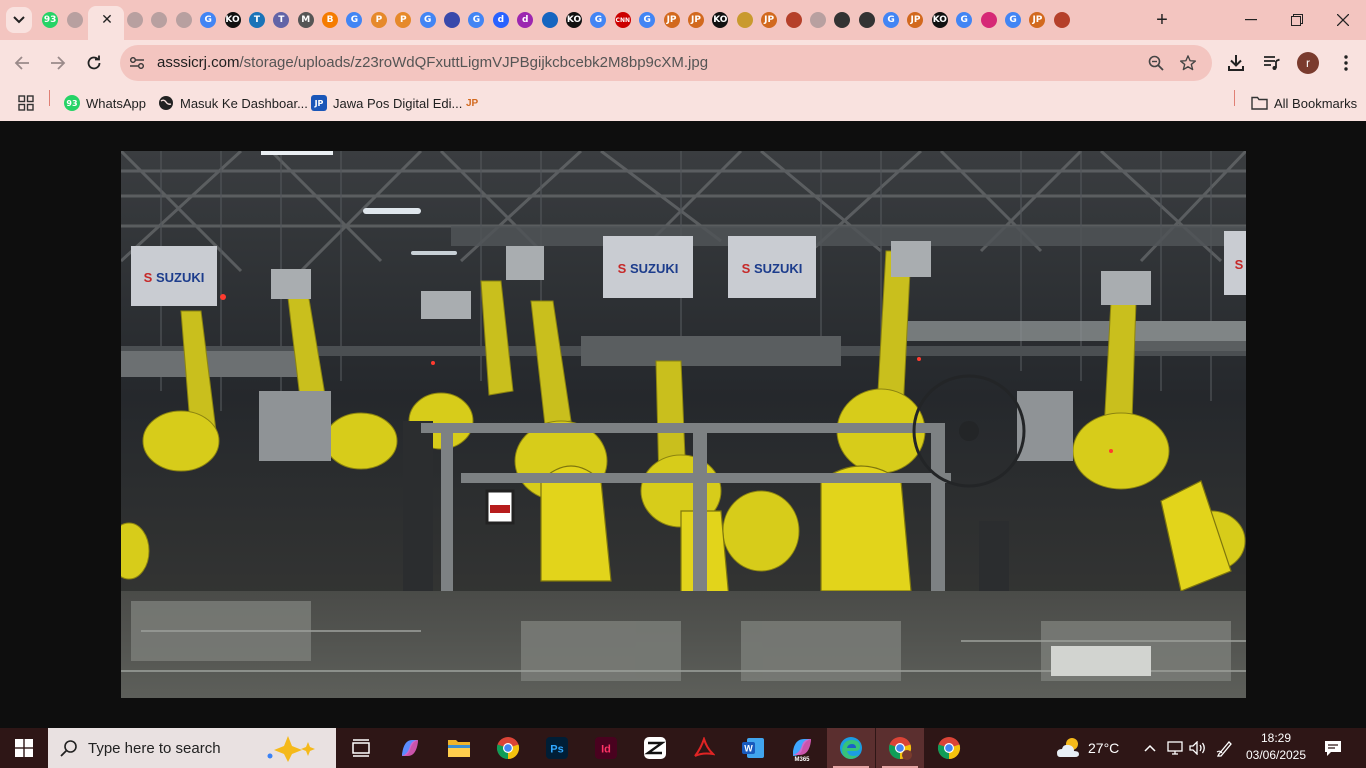  I want to click on restore-button, so click(1297, 20).